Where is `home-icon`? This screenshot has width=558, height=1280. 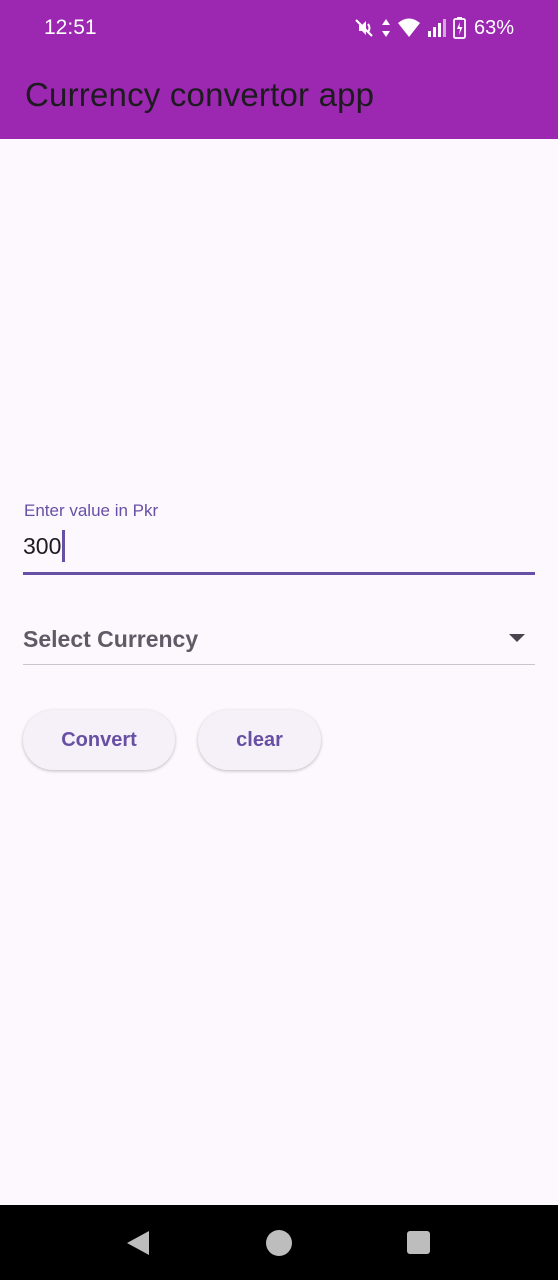
home-icon is located at coordinates (279, 1243).